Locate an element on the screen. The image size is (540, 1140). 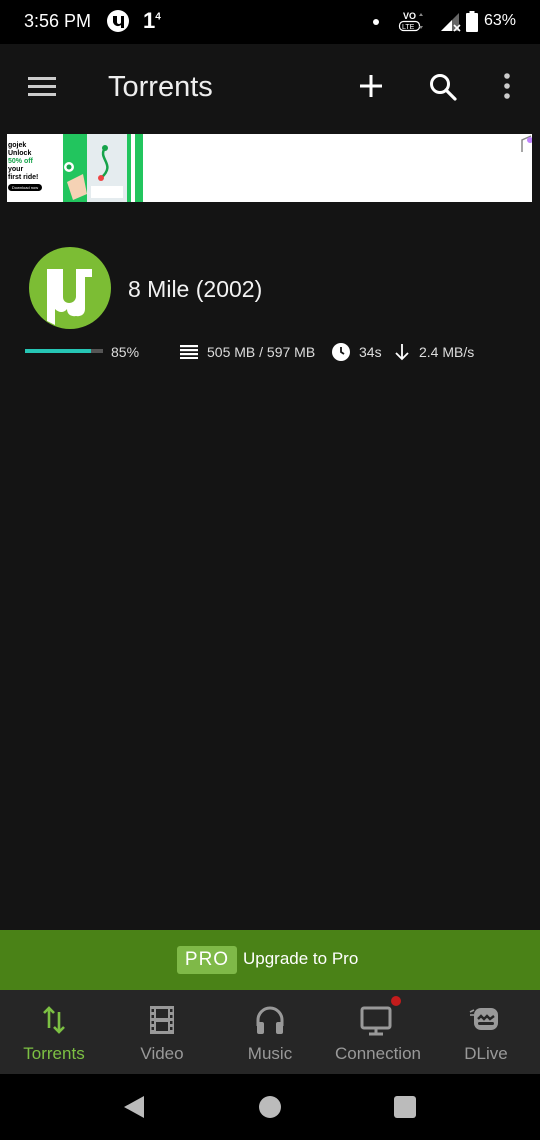
list-icon is located at coordinates (189, 352).